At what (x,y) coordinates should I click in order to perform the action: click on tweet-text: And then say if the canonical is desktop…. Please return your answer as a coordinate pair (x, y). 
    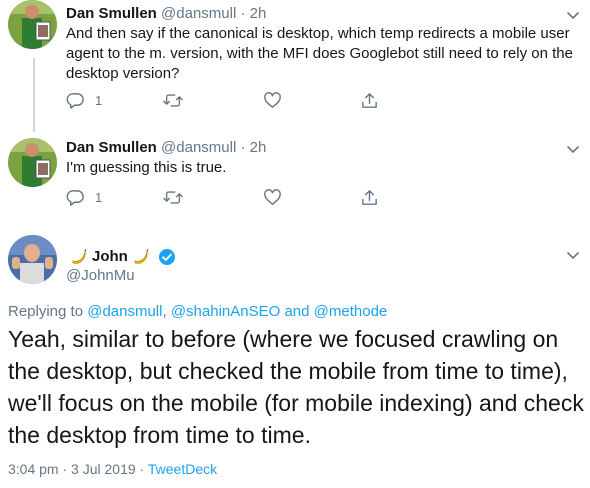
    Looking at the image, I should click on (319, 53).